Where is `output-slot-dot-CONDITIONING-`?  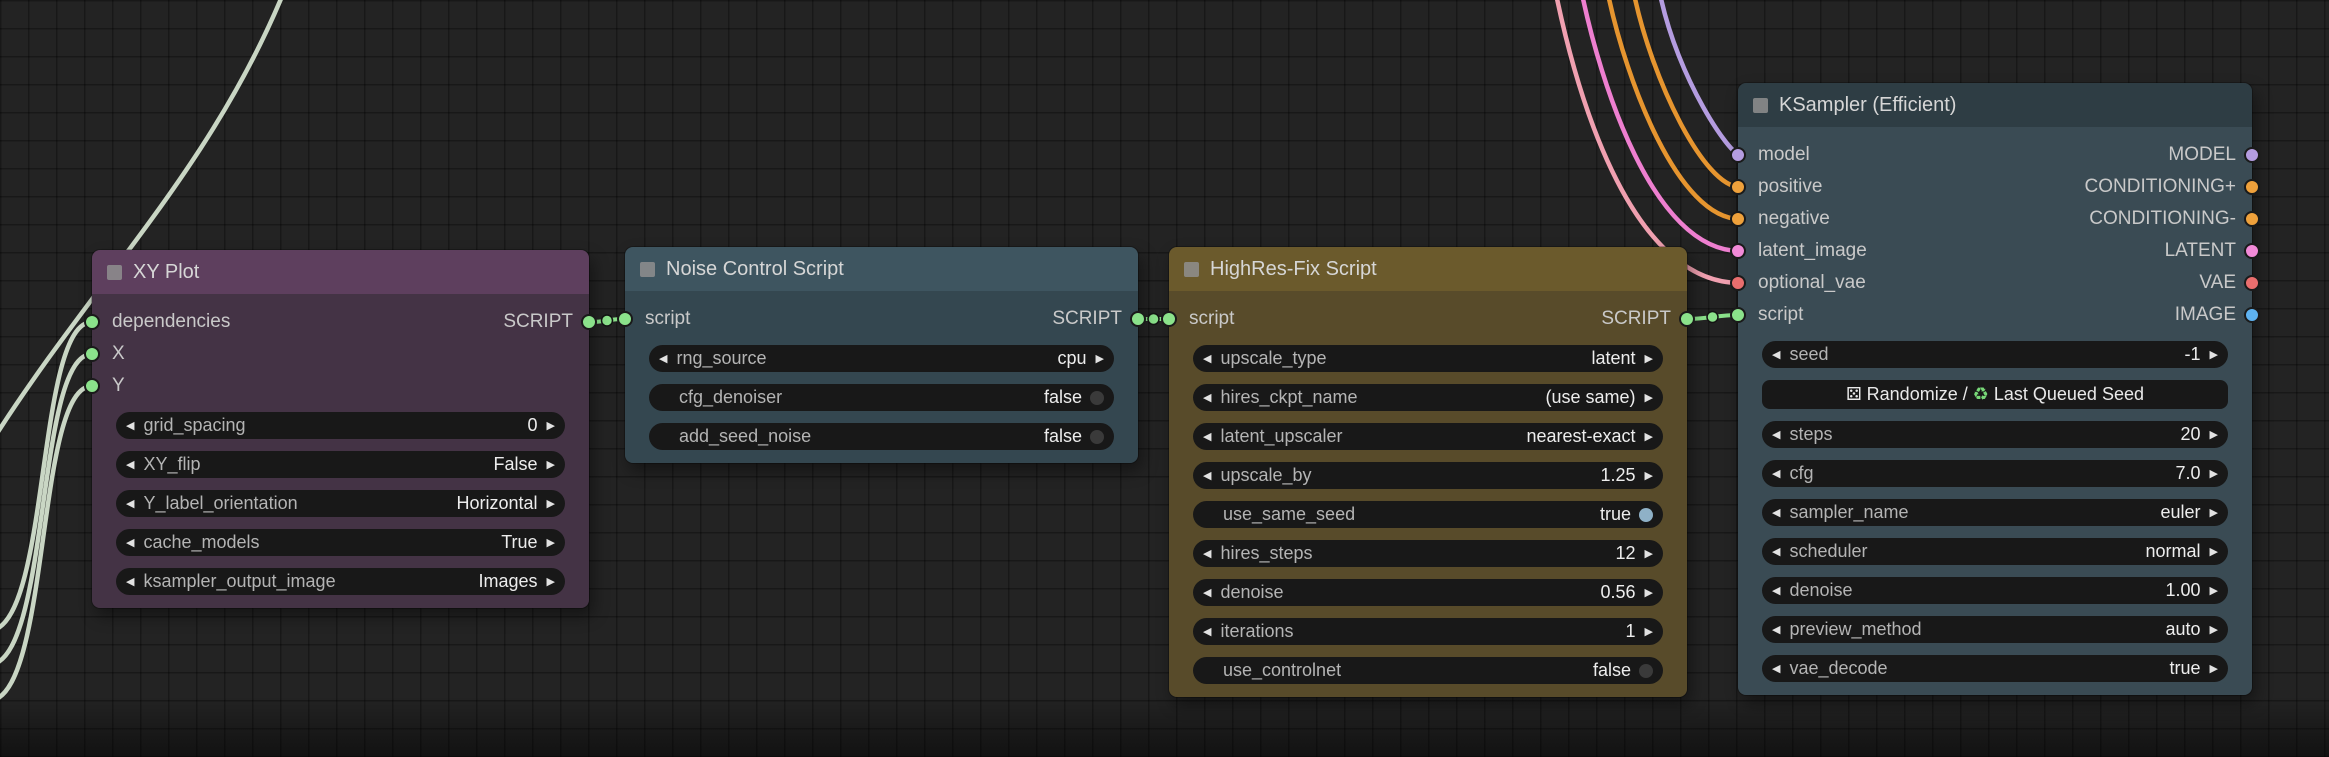 output-slot-dot-CONDITIONING- is located at coordinates (2252, 219).